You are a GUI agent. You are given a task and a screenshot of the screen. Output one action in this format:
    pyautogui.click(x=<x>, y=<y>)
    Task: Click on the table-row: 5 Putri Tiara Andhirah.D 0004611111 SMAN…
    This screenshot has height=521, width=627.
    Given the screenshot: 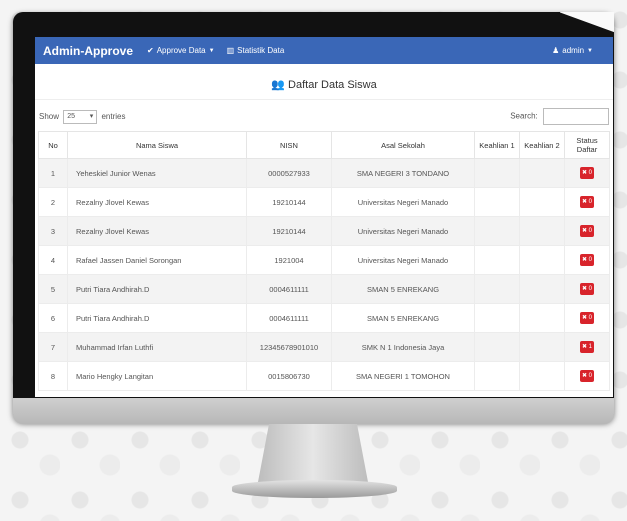 What is the action you would take?
    pyautogui.click(x=324, y=289)
    